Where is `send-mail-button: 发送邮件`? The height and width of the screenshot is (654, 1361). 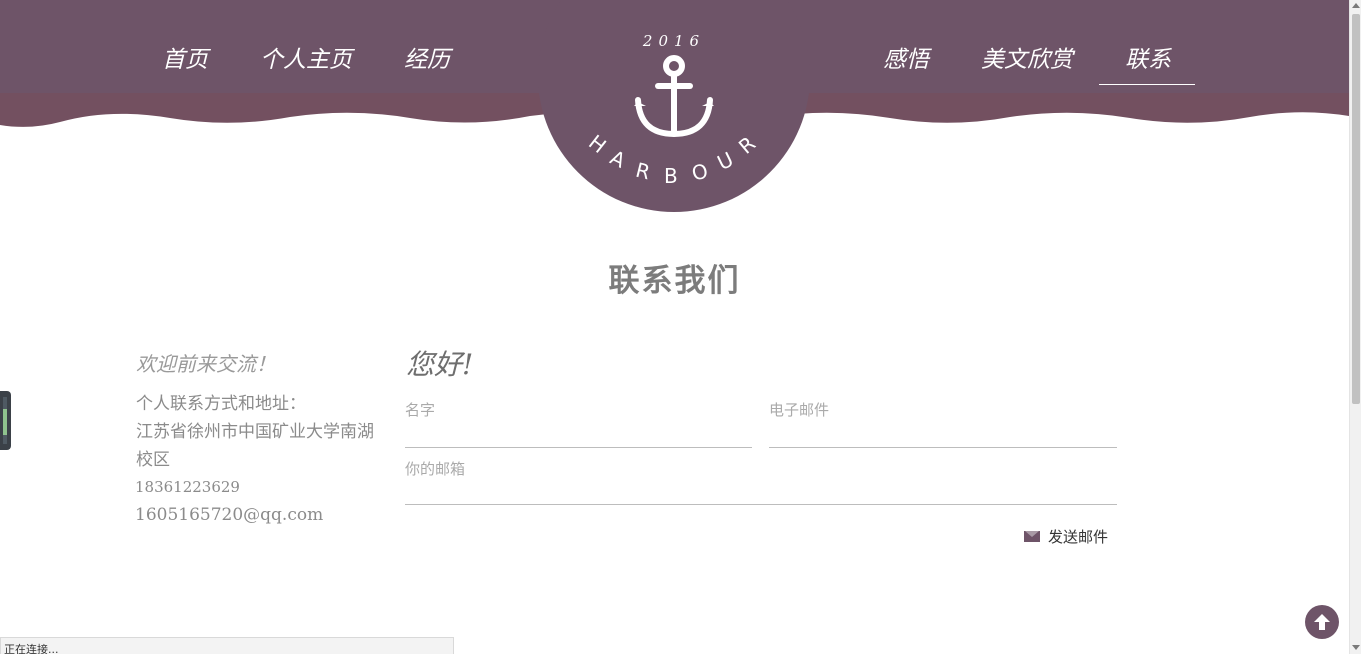
send-mail-button: 发送邮件 is located at coordinates (1066, 536).